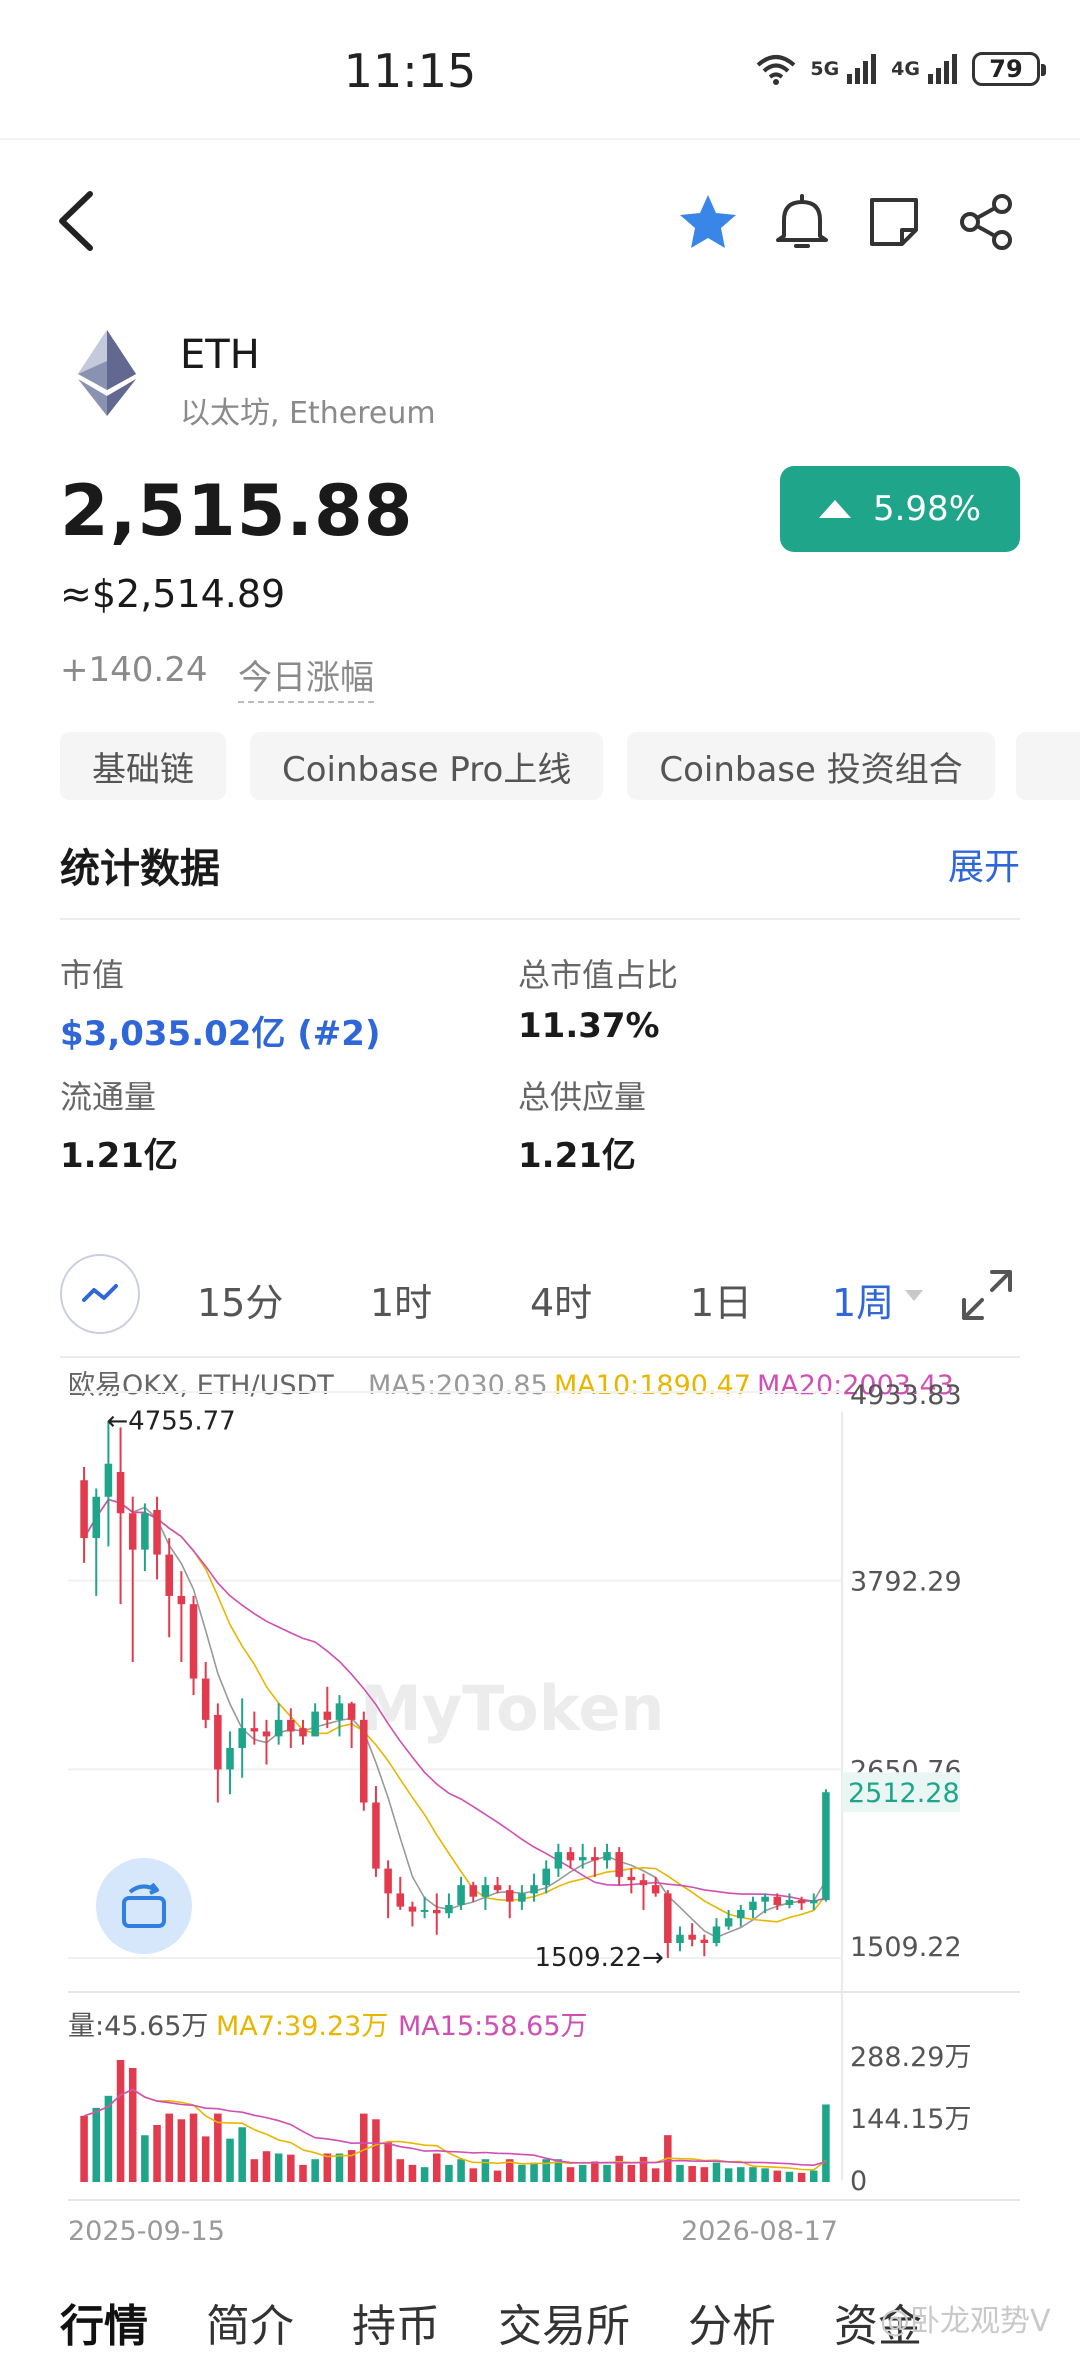 The image size is (1080, 2354). I want to click on battery-indicator: 79, so click(1009, 69).